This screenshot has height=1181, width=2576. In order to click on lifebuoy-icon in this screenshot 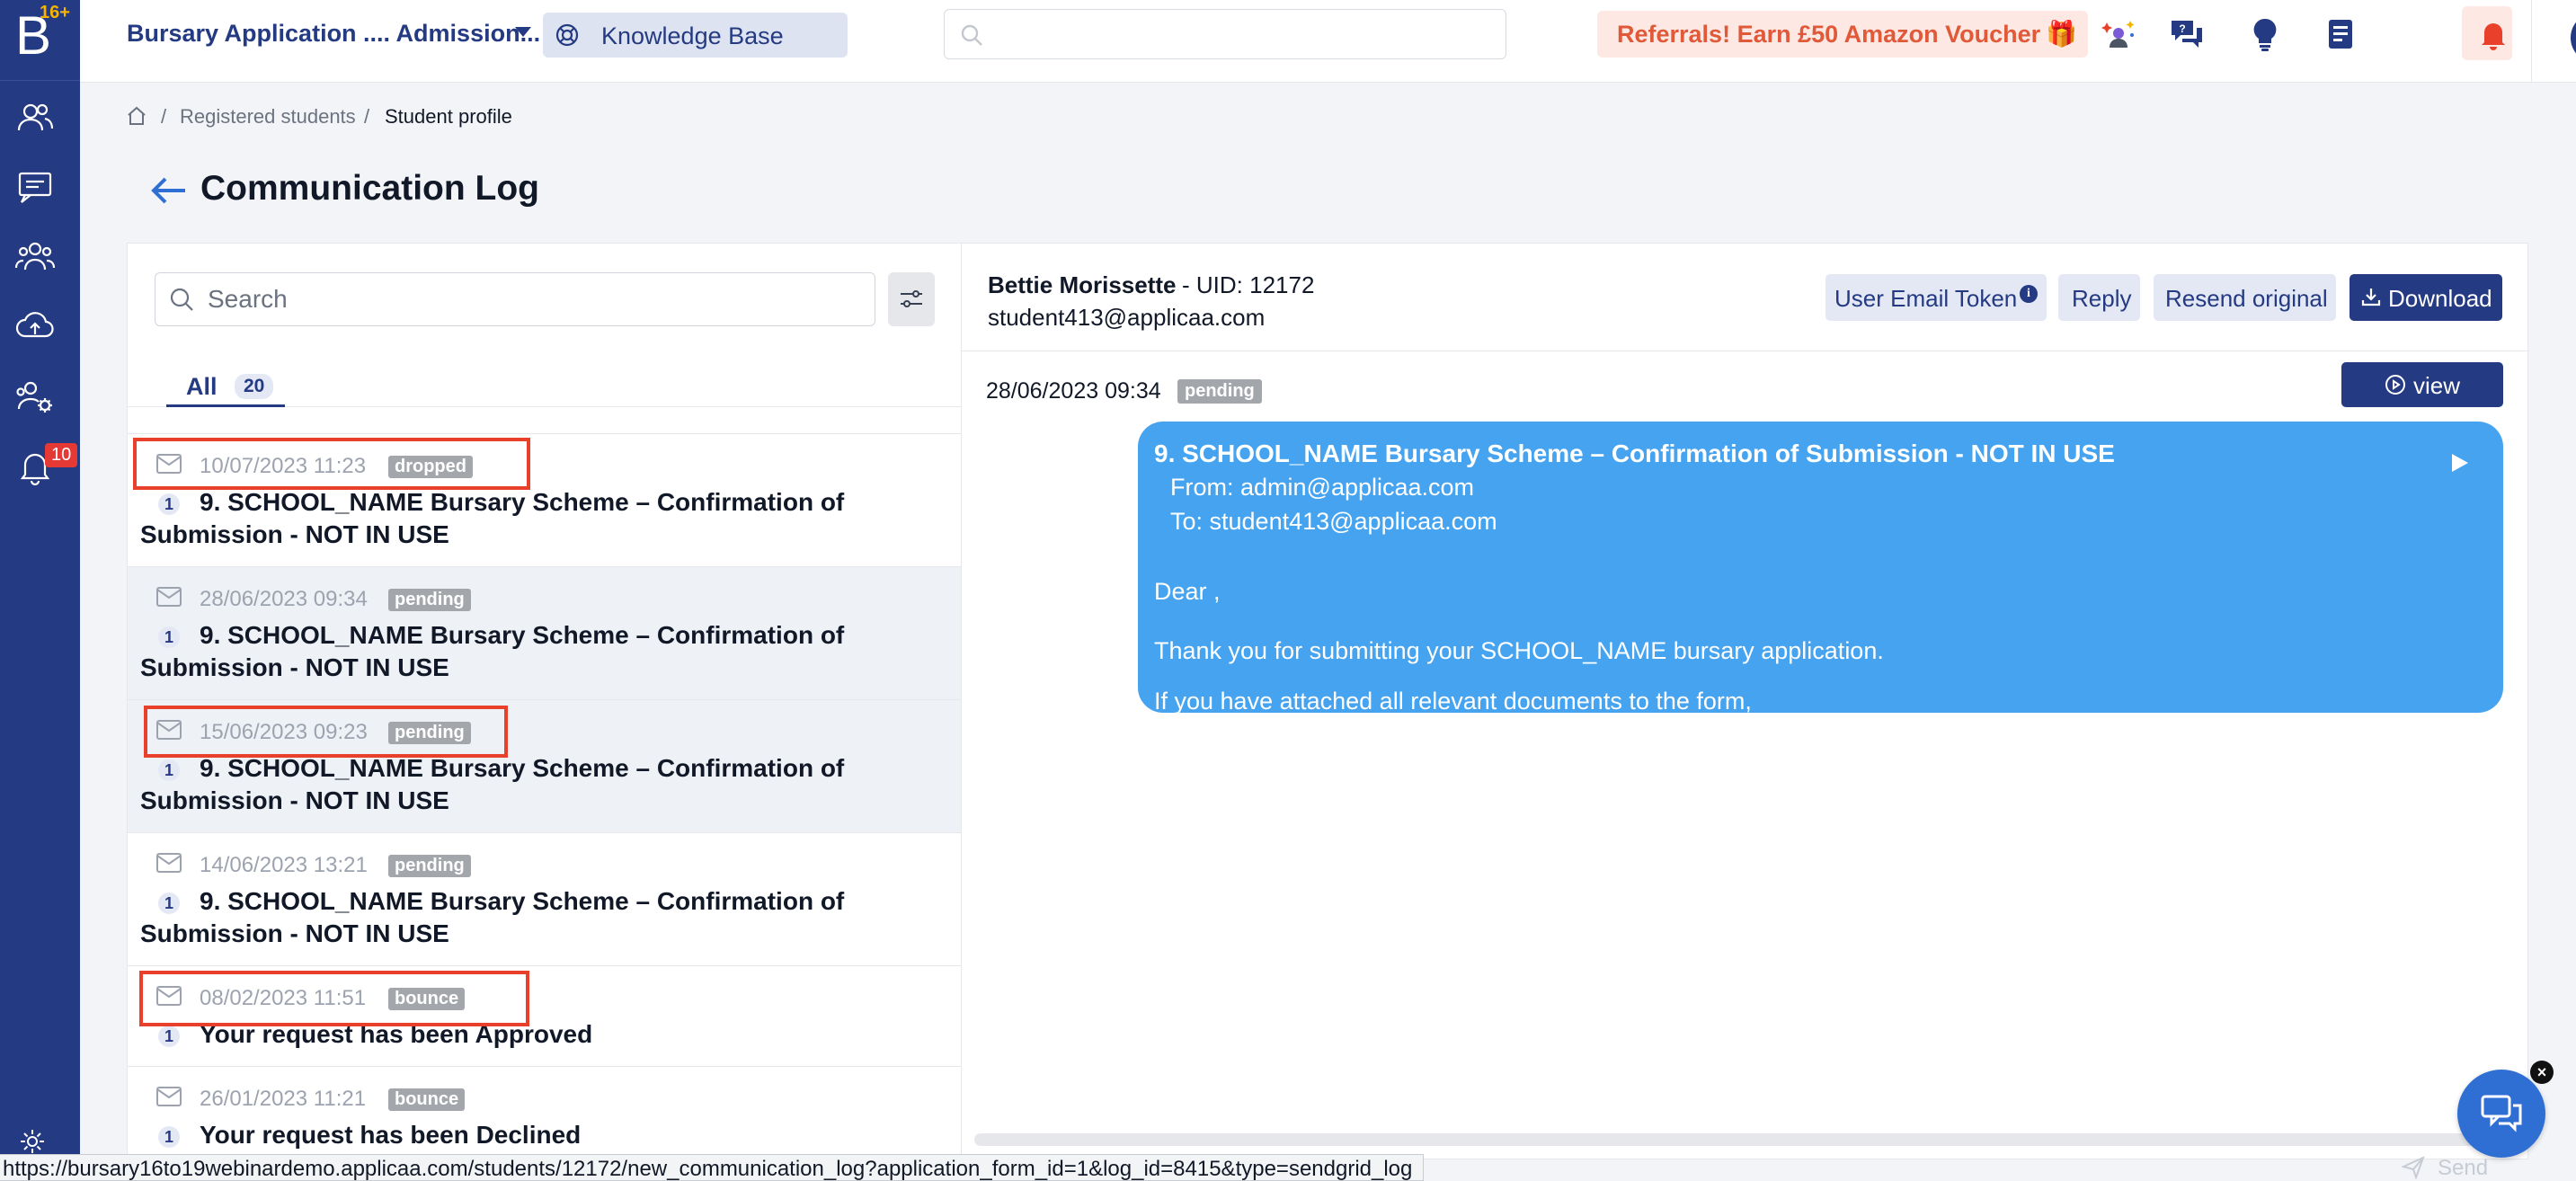, I will do `click(567, 35)`.